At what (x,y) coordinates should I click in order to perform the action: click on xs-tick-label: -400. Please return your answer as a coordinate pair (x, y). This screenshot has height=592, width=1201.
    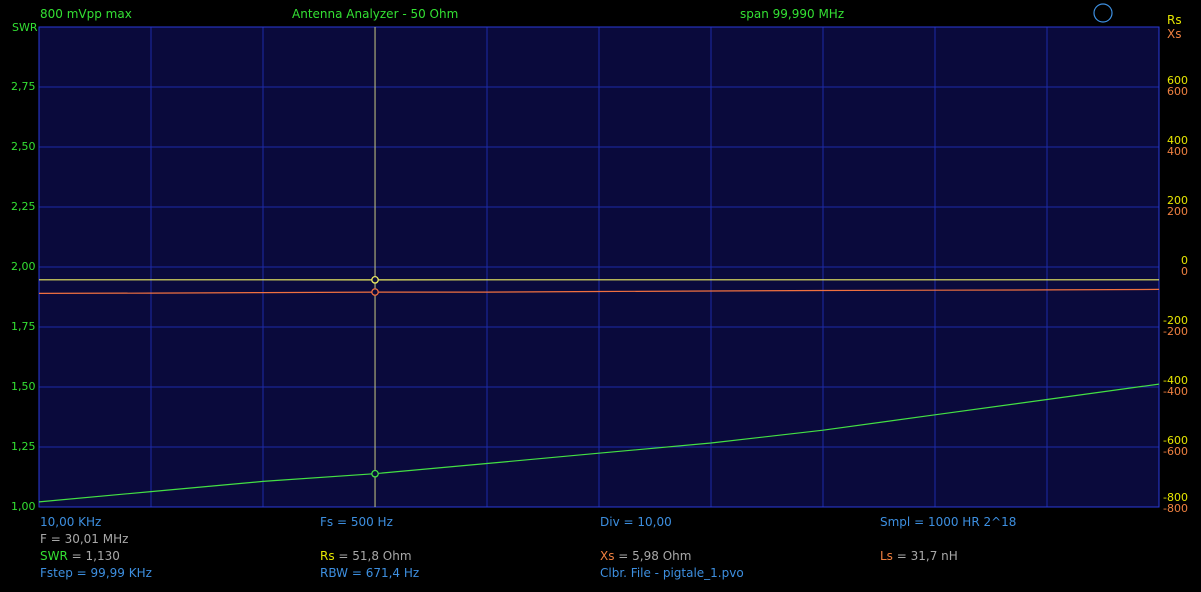
    Looking at the image, I should click on (1175, 391).